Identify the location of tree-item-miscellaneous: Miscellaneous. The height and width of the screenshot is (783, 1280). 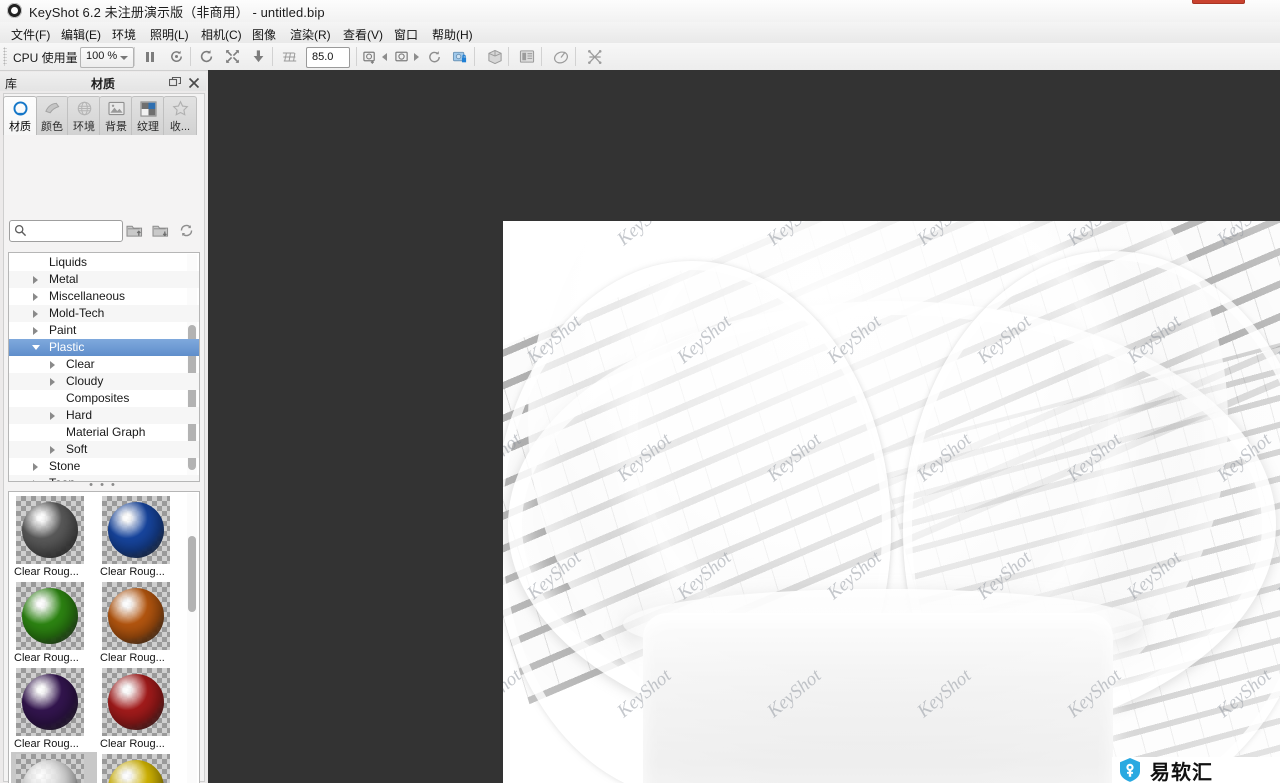
(104, 296).